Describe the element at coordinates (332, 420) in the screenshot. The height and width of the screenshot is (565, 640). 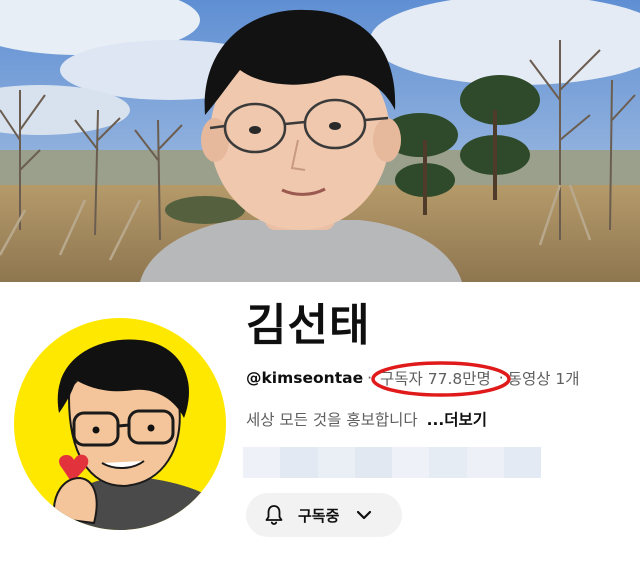
I see `description-text: 세상 모든 것을 홍보합니다` at that location.